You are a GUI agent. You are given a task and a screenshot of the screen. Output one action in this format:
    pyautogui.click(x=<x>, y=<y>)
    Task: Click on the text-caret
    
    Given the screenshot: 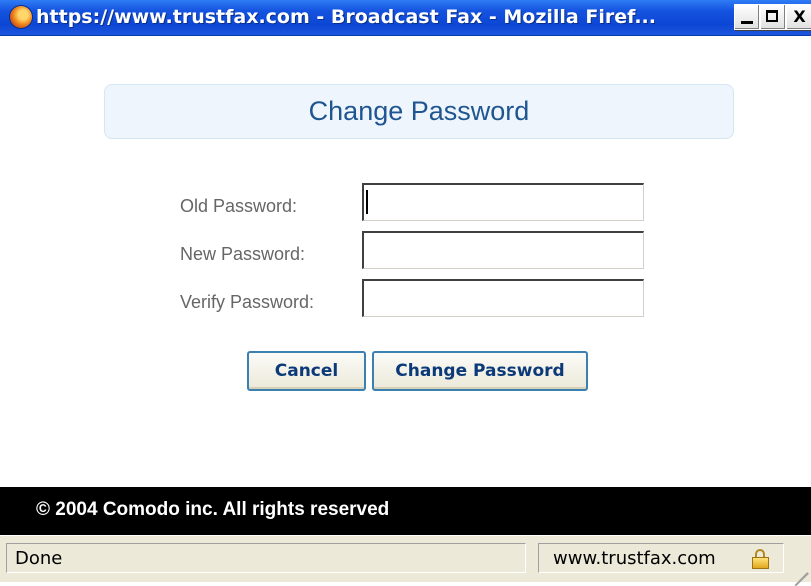 What is the action you would take?
    pyautogui.click(x=367, y=202)
    